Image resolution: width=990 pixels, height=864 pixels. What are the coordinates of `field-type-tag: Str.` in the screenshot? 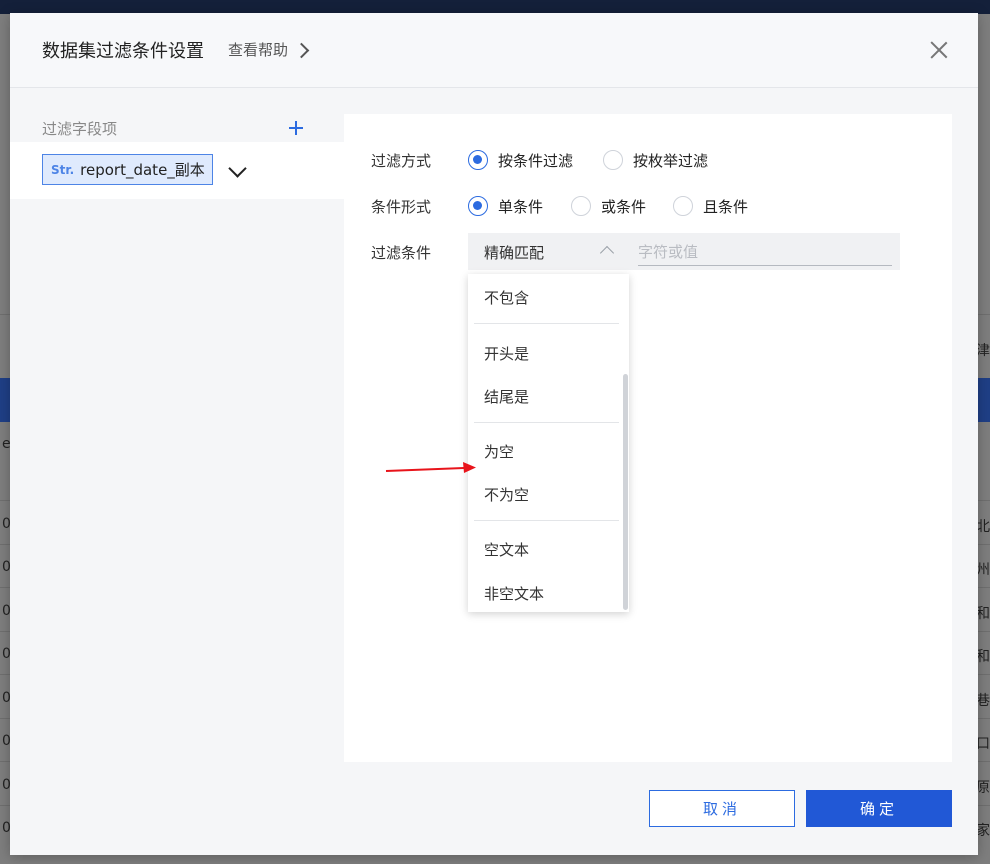 It's located at (63, 169).